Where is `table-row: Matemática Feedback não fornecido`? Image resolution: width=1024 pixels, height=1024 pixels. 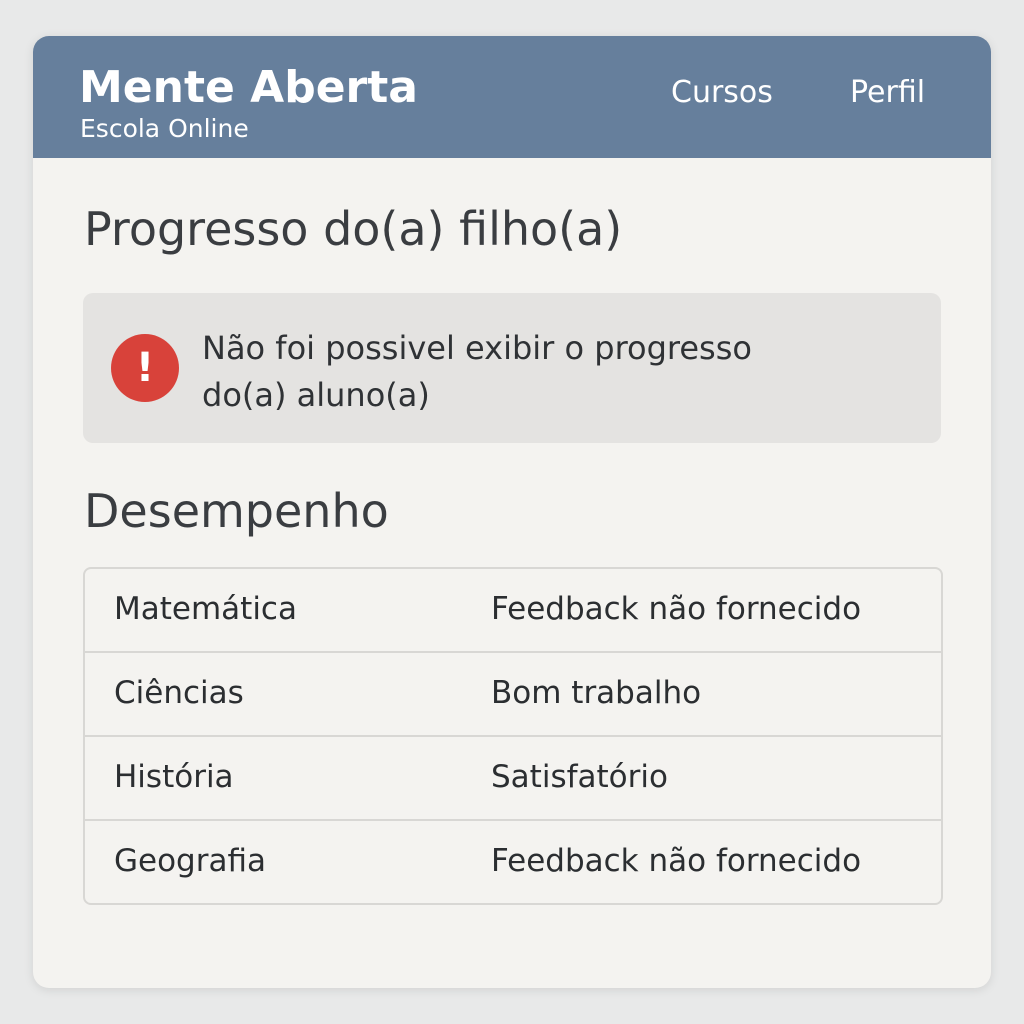
table-row: Matemática Feedback não fornecido is located at coordinates (513, 610).